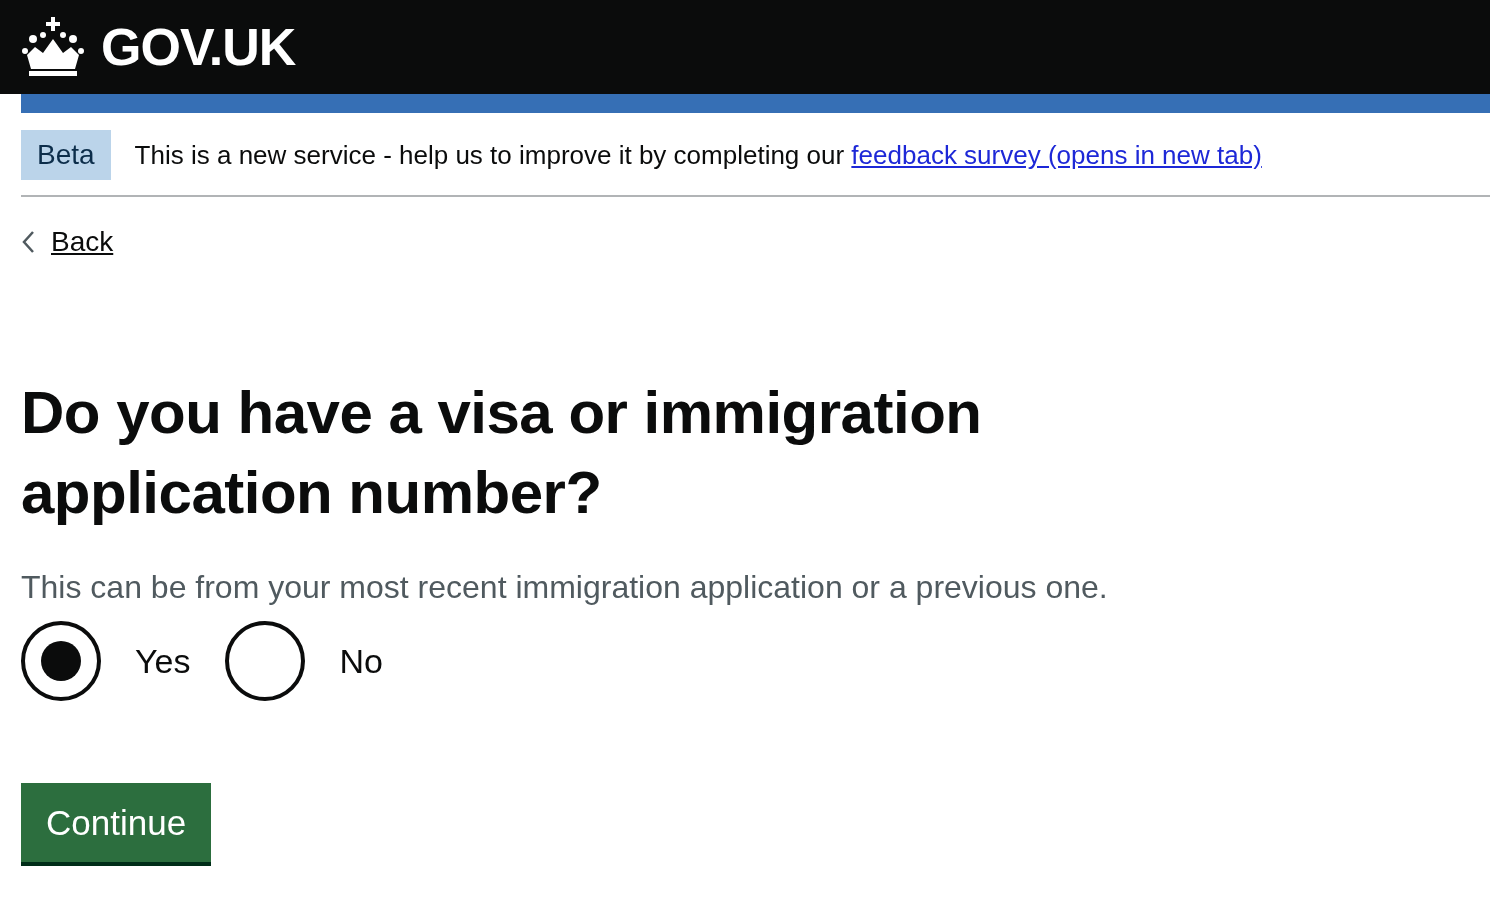 Image resolution: width=1490 pixels, height=898 pixels. I want to click on hint-text: This can be from your most recent immigration application or a previous one., so click(565, 587).